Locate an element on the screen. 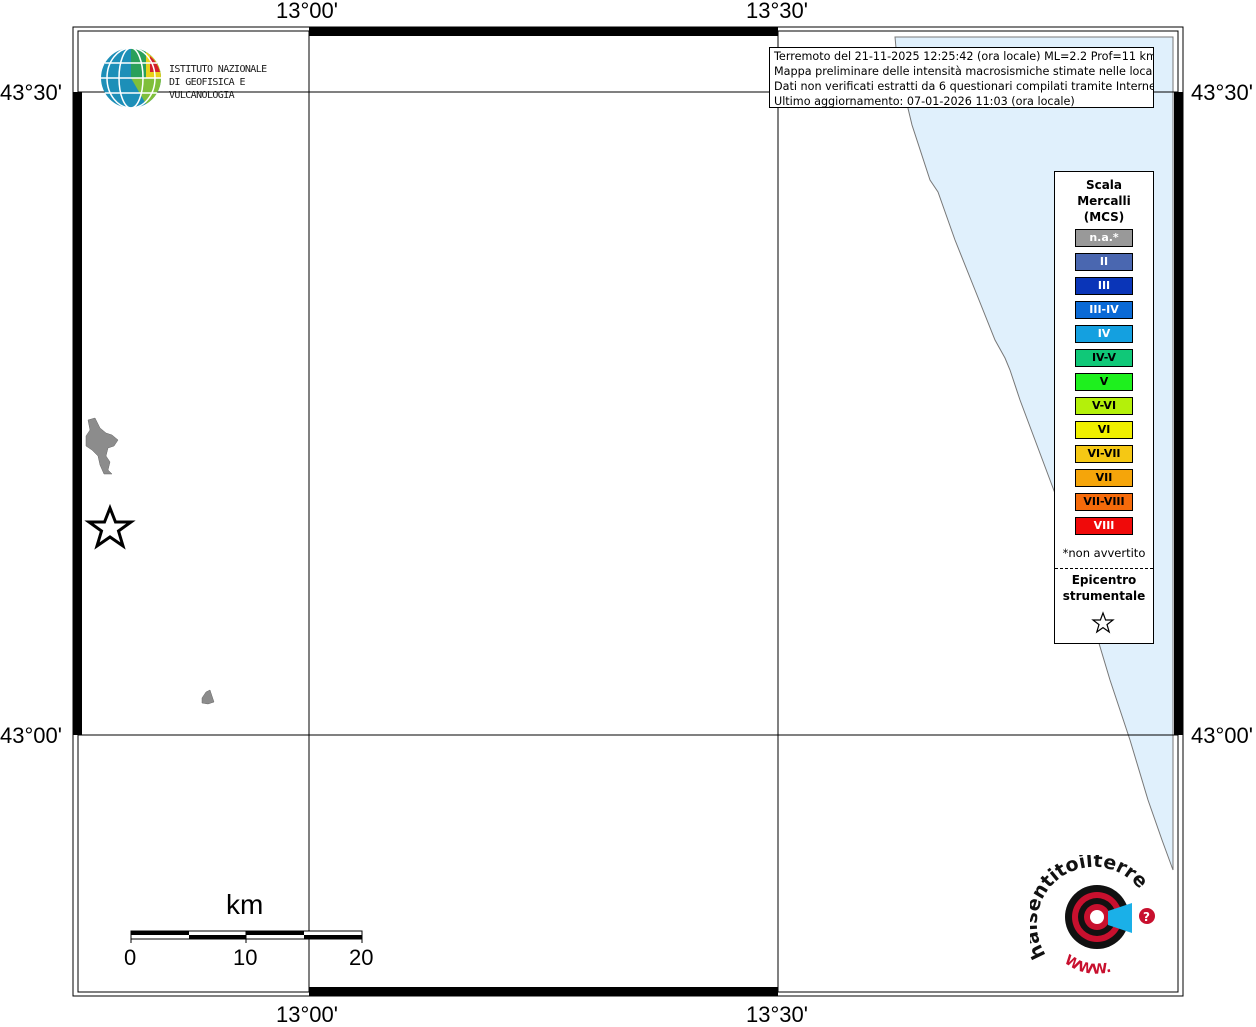 Image resolution: width=1256 pixels, height=1027 pixels. scale-tick-label: 0 is located at coordinates (130, 957).